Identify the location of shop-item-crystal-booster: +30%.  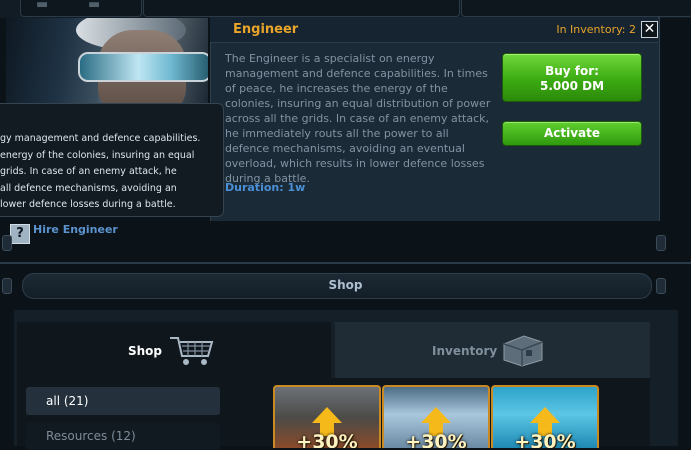
(436, 416).